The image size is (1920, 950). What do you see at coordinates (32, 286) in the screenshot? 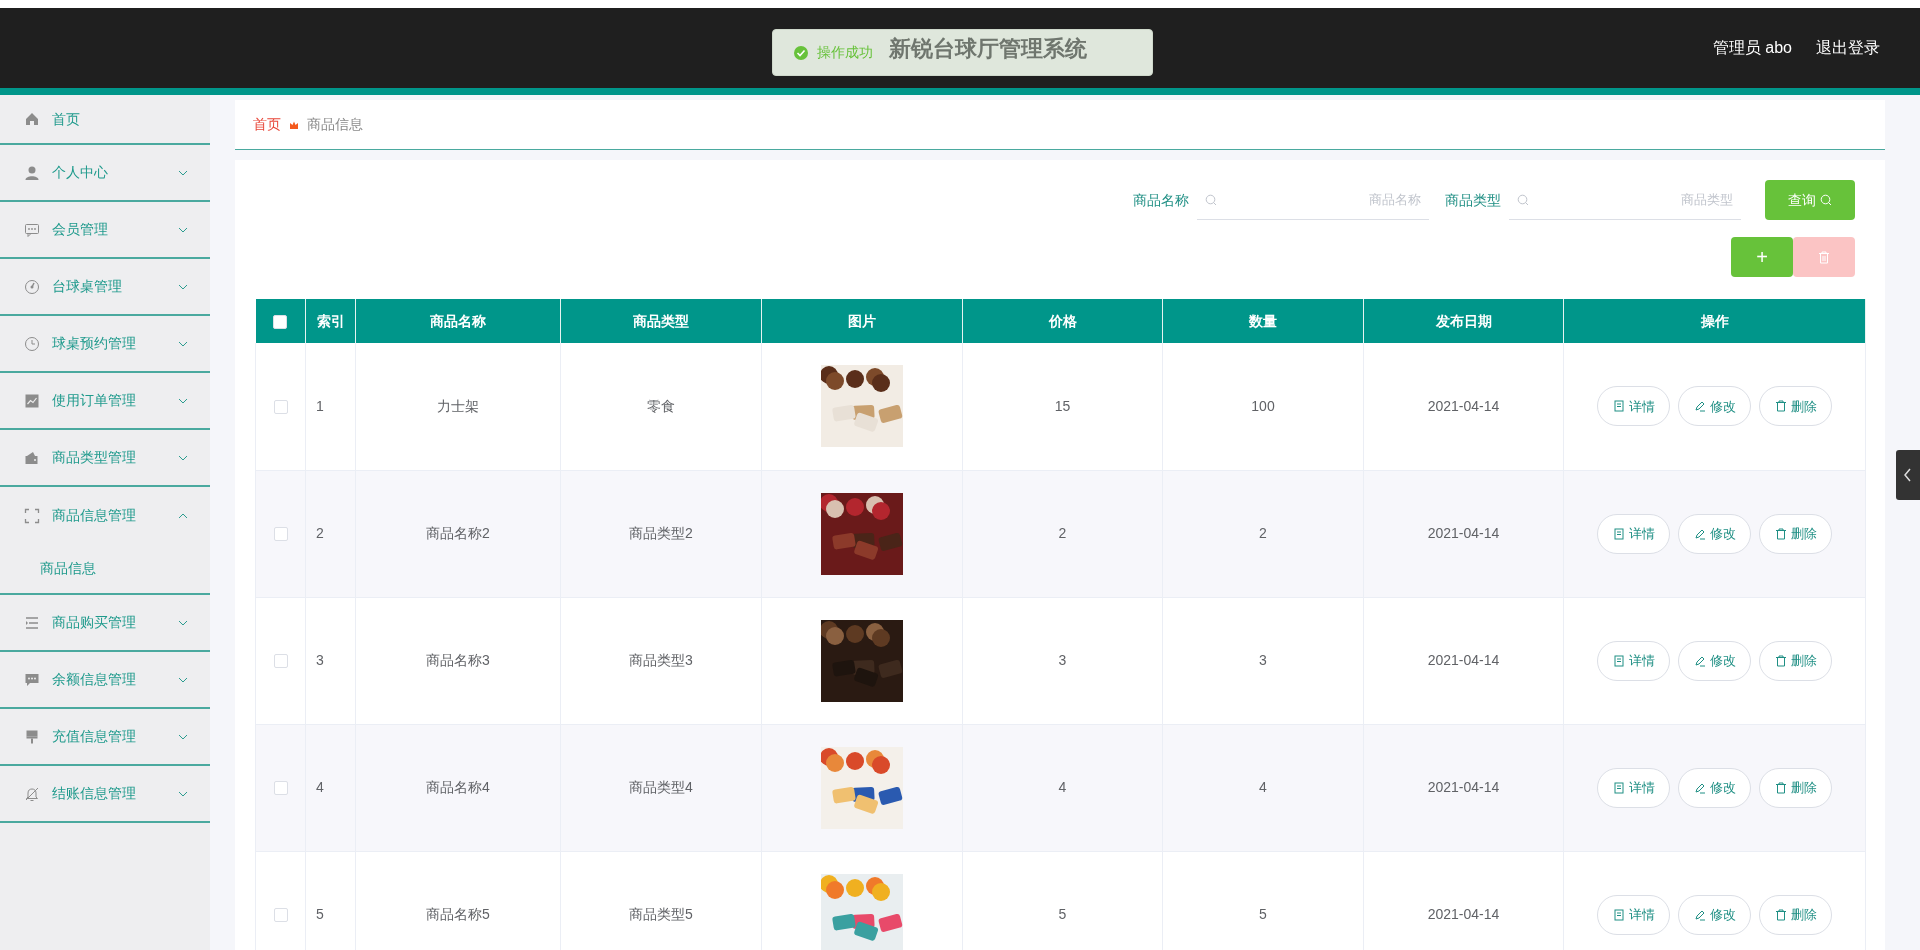
I see `gauge-icon` at bounding box center [32, 286].